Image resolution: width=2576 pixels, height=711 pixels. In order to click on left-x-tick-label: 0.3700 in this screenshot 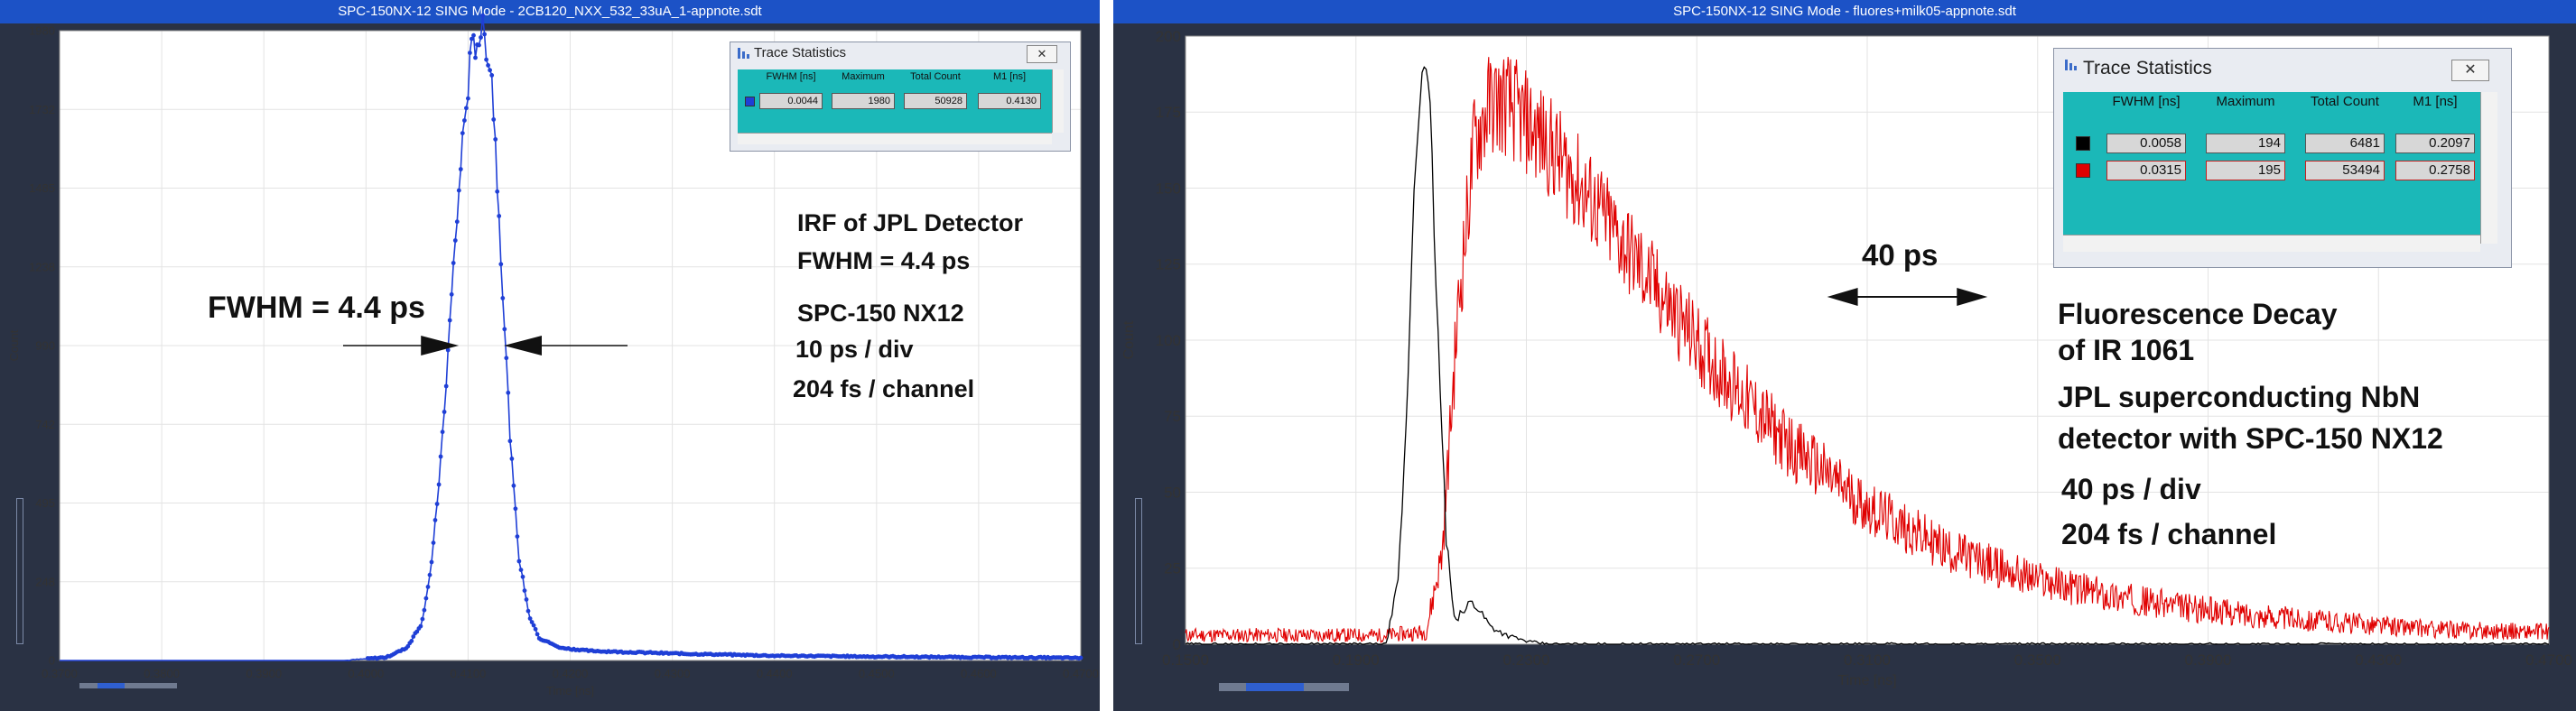, I will do `click(60, 673)`.